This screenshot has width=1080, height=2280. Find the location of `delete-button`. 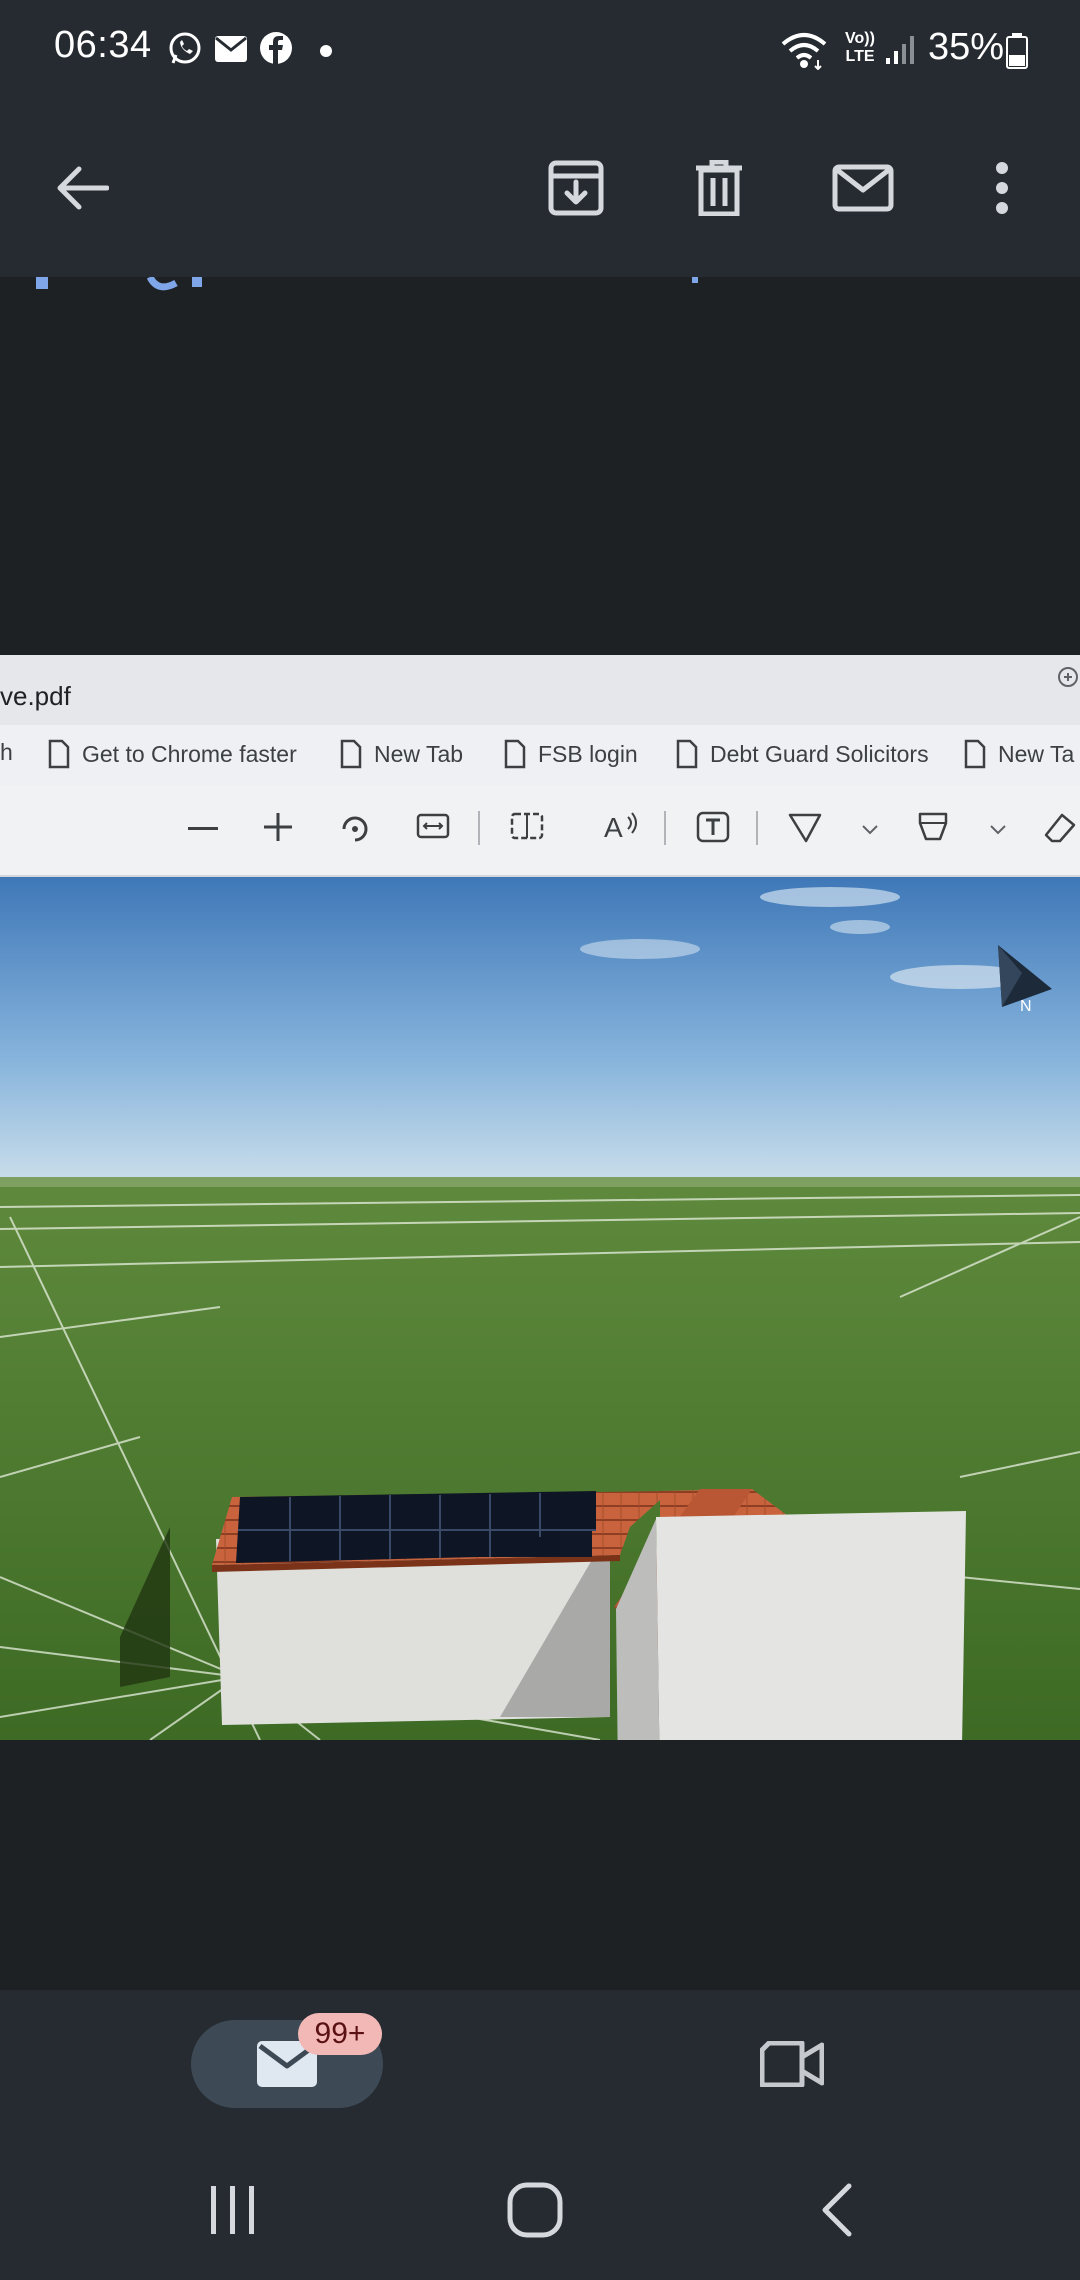

delete-button is located at coordinates (719, 188).